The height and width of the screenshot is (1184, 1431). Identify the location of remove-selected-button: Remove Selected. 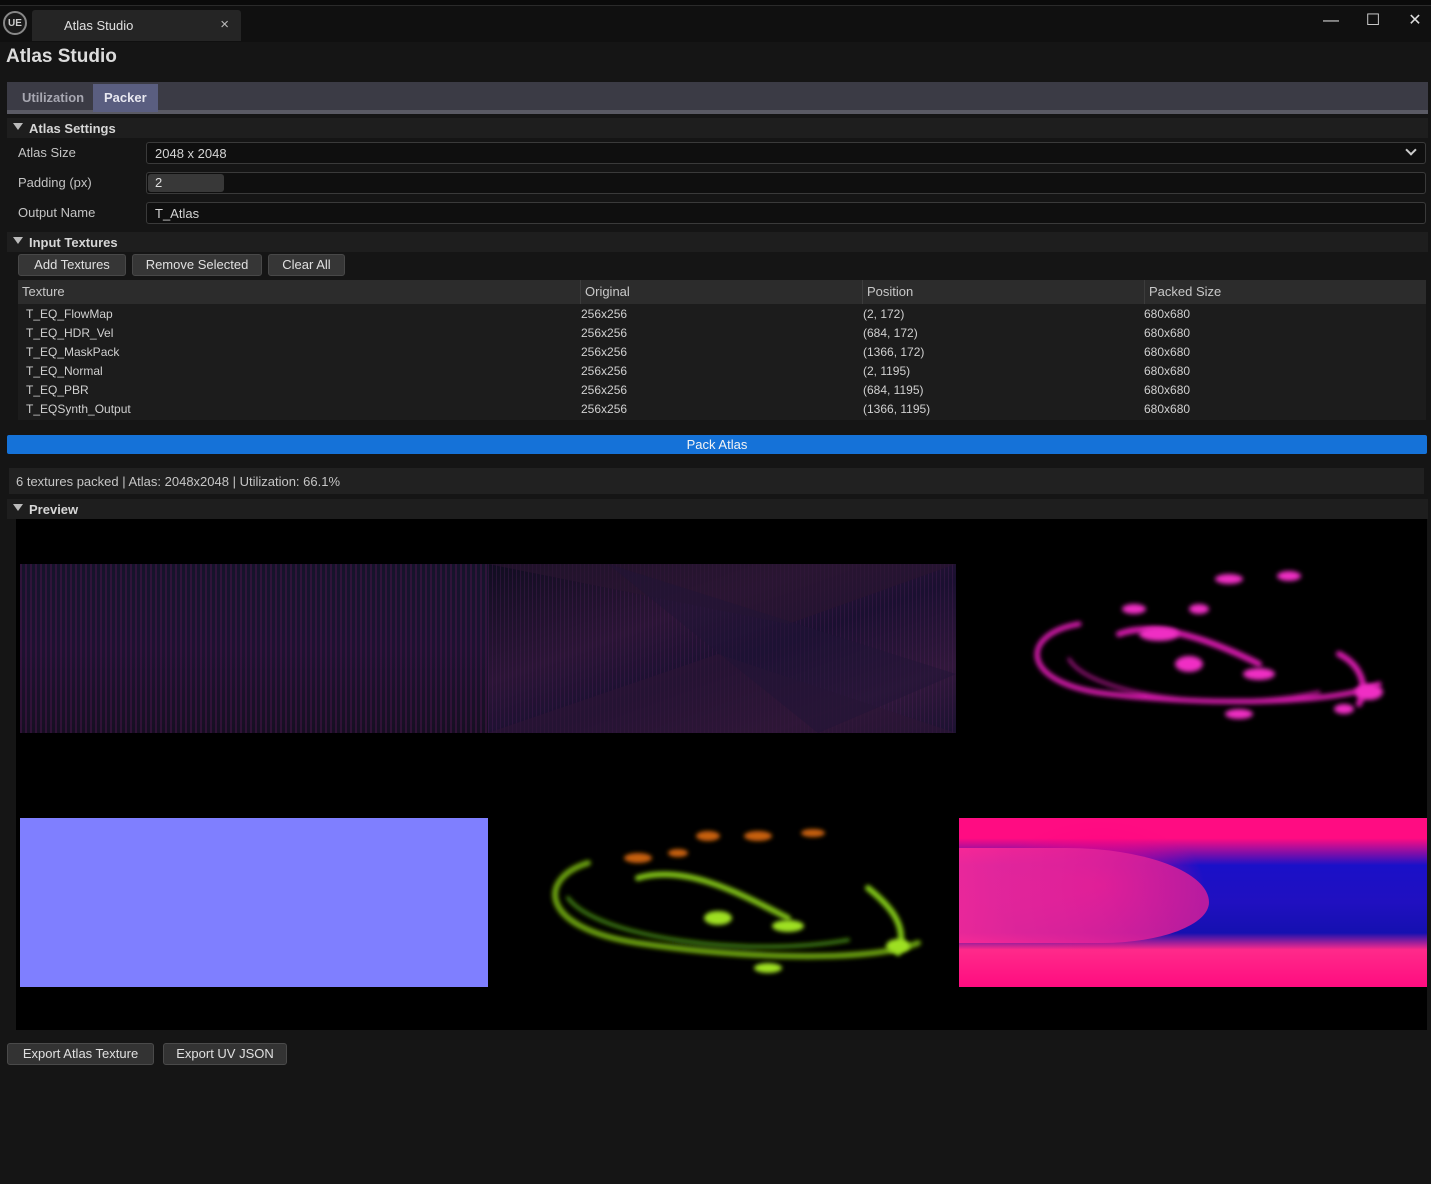
(197, 265).